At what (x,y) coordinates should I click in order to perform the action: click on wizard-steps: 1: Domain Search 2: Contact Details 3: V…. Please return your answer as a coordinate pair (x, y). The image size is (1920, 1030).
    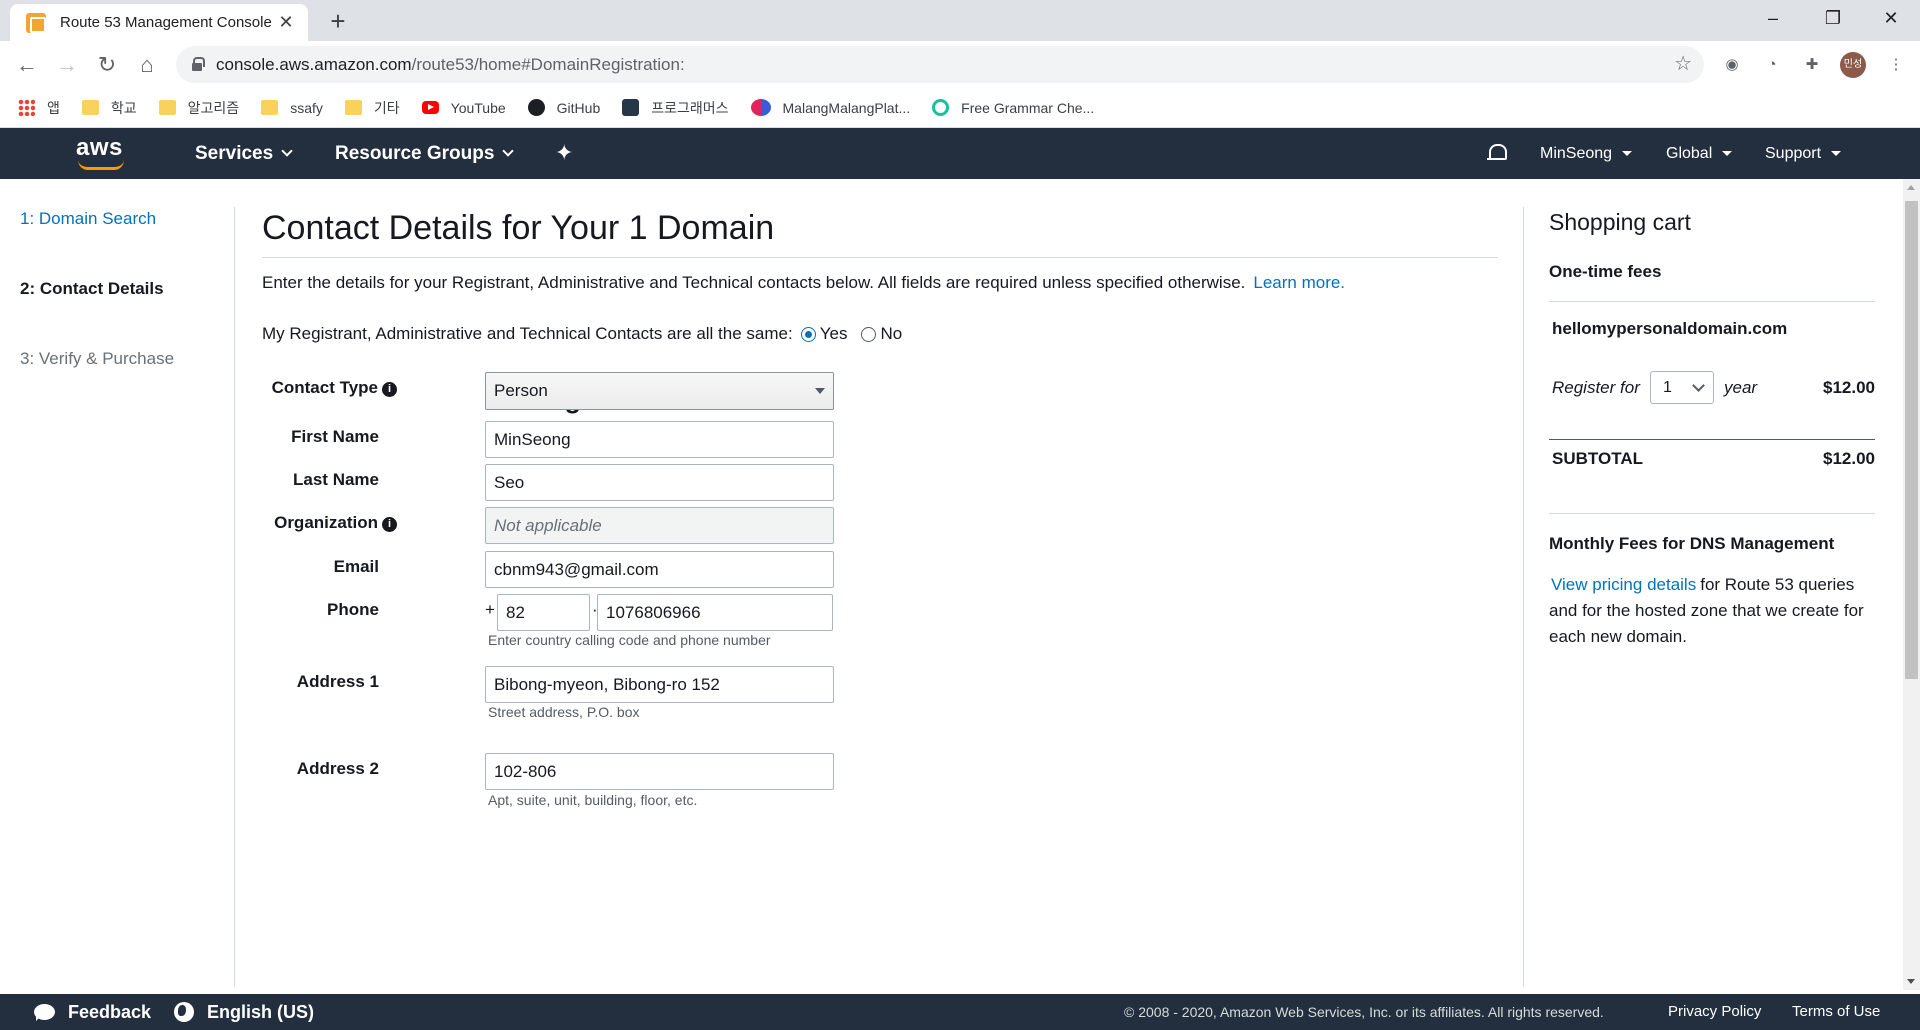
    Looking at the image, I should click on (117, 584).